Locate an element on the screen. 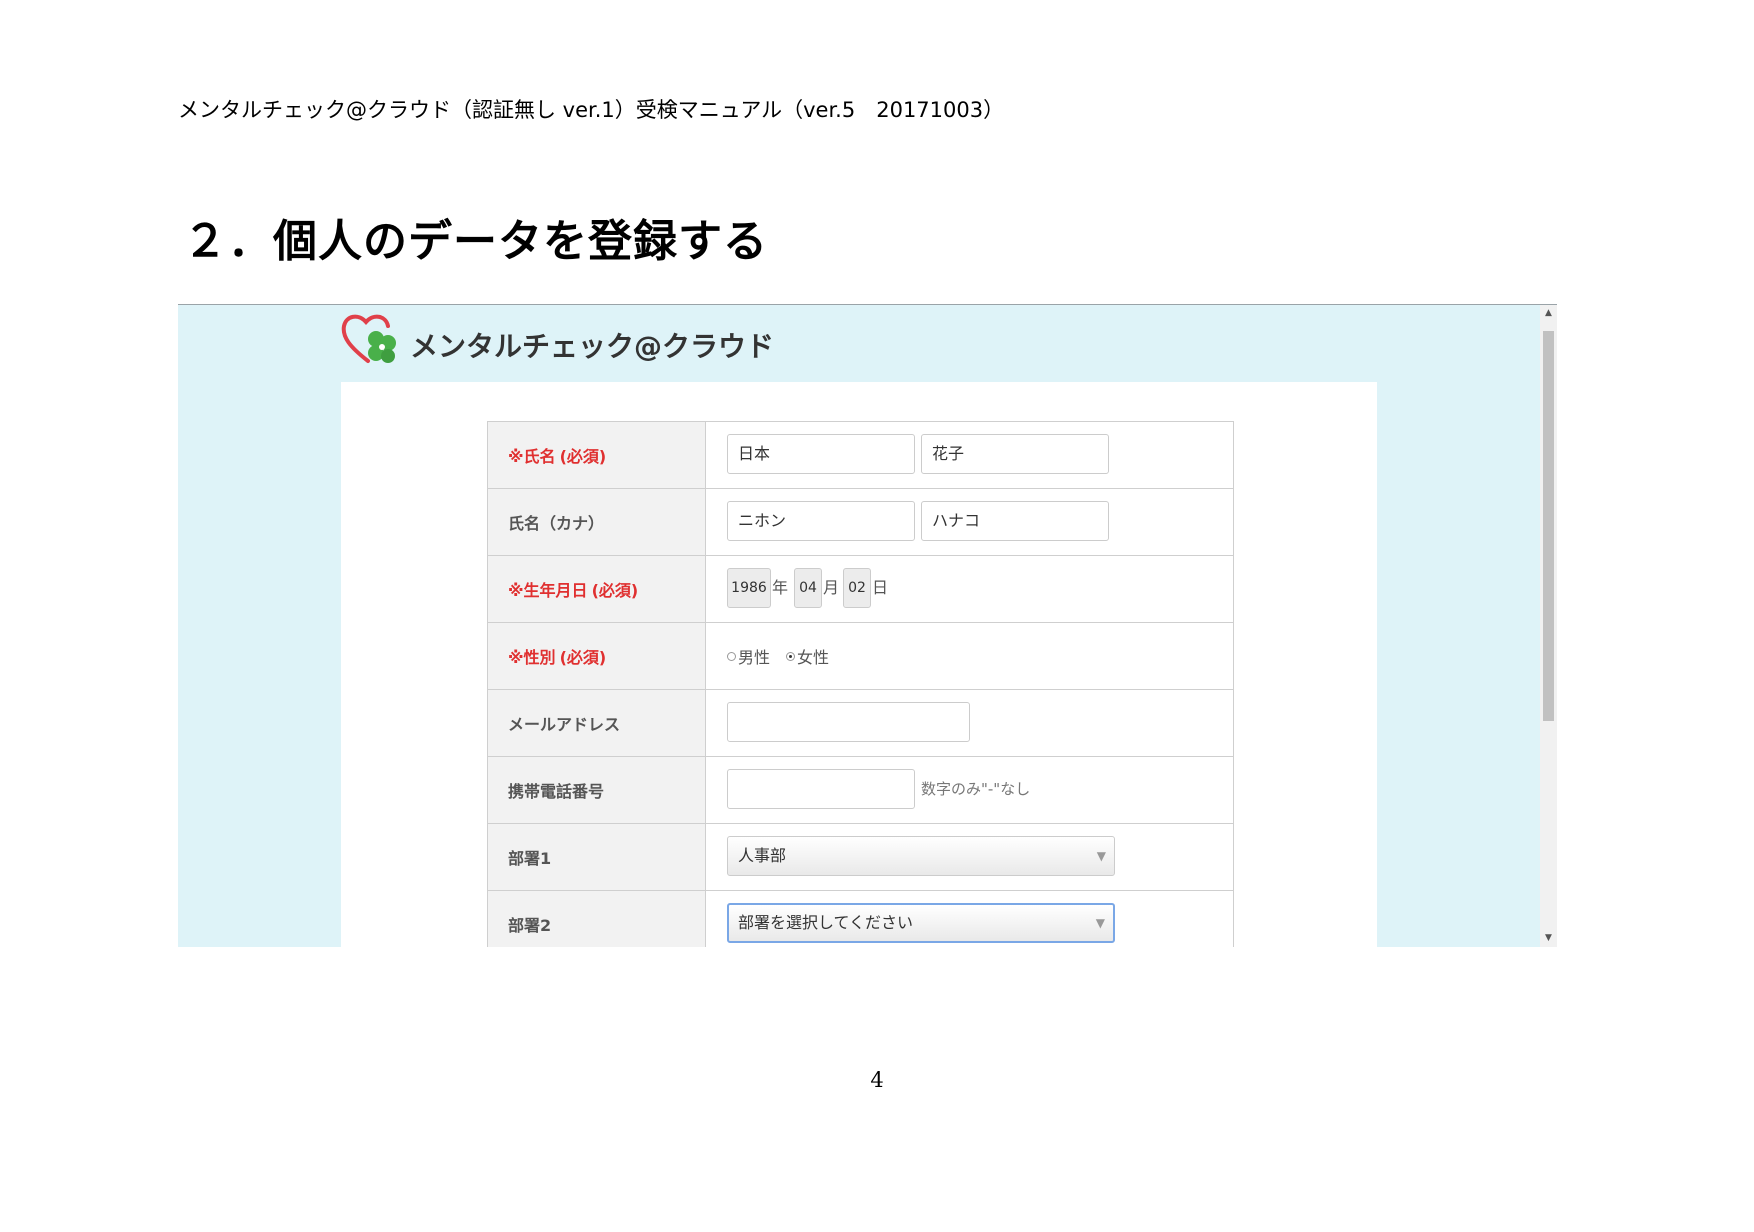 Image resolution: width=1754 pixels, height=1232 pixels. phone-label: 携帯電話番号 is located at coordinates (597, 790).